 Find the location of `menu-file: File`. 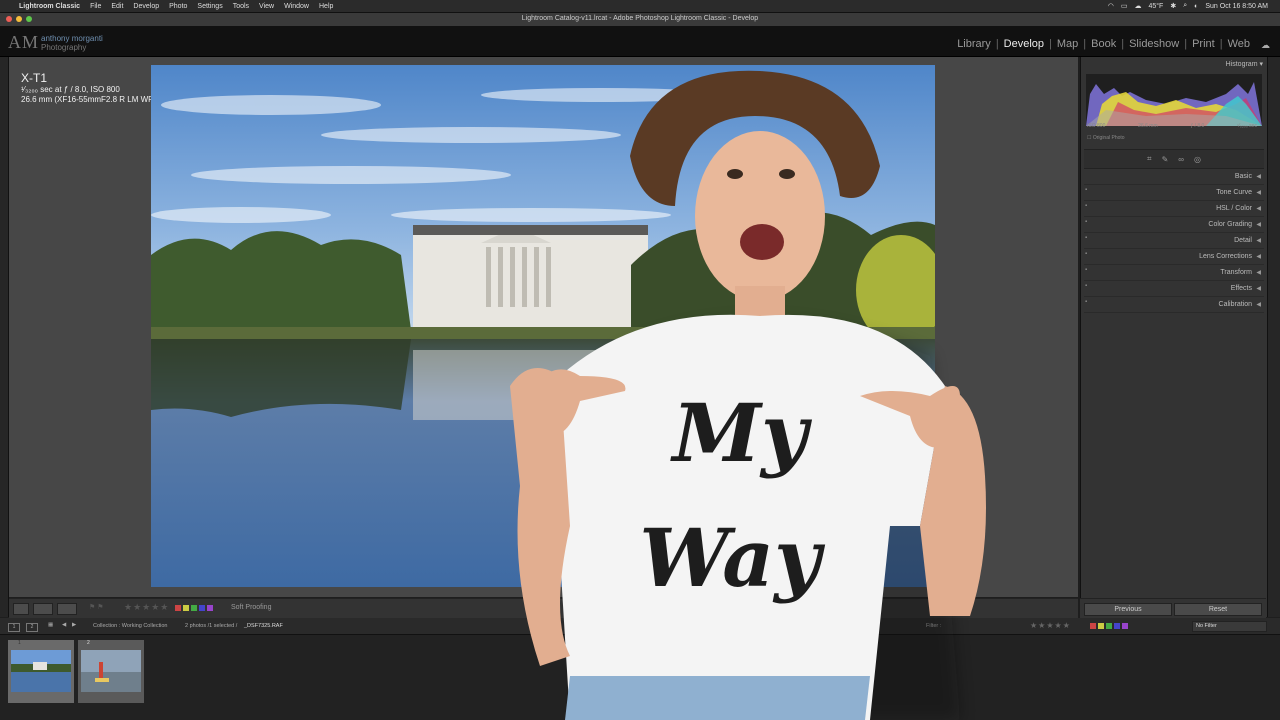

menu-file: File is located at coordinates (95, 6).